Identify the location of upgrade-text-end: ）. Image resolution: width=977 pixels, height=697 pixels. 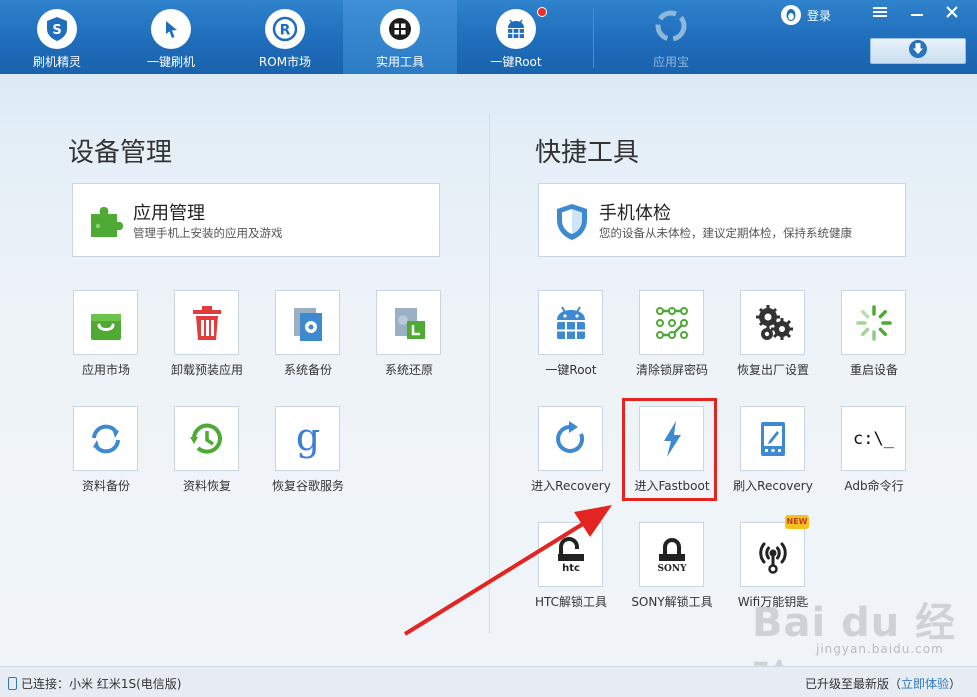
(954, 684).